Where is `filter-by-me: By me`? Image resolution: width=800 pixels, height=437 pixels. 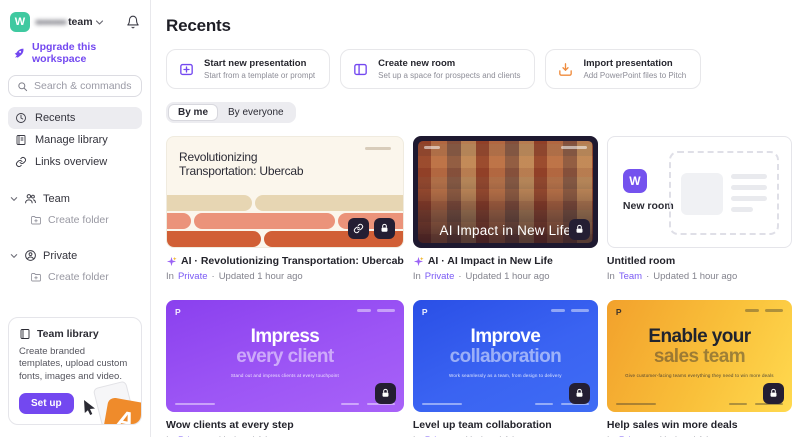 filter-by-me: By me is located at coordinates (193, 112).